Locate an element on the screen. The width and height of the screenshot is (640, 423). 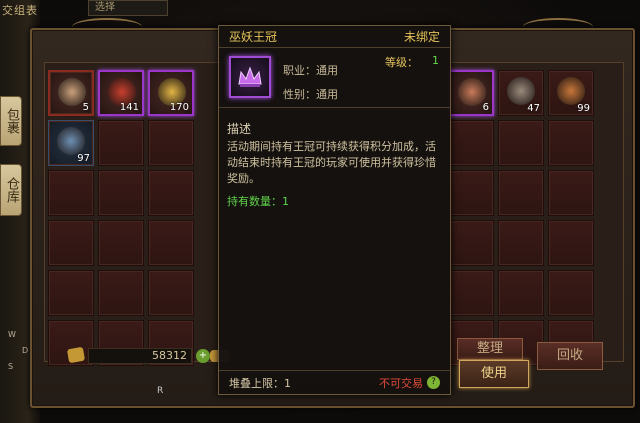
compass-r: R is located at coordinates (160, 391).